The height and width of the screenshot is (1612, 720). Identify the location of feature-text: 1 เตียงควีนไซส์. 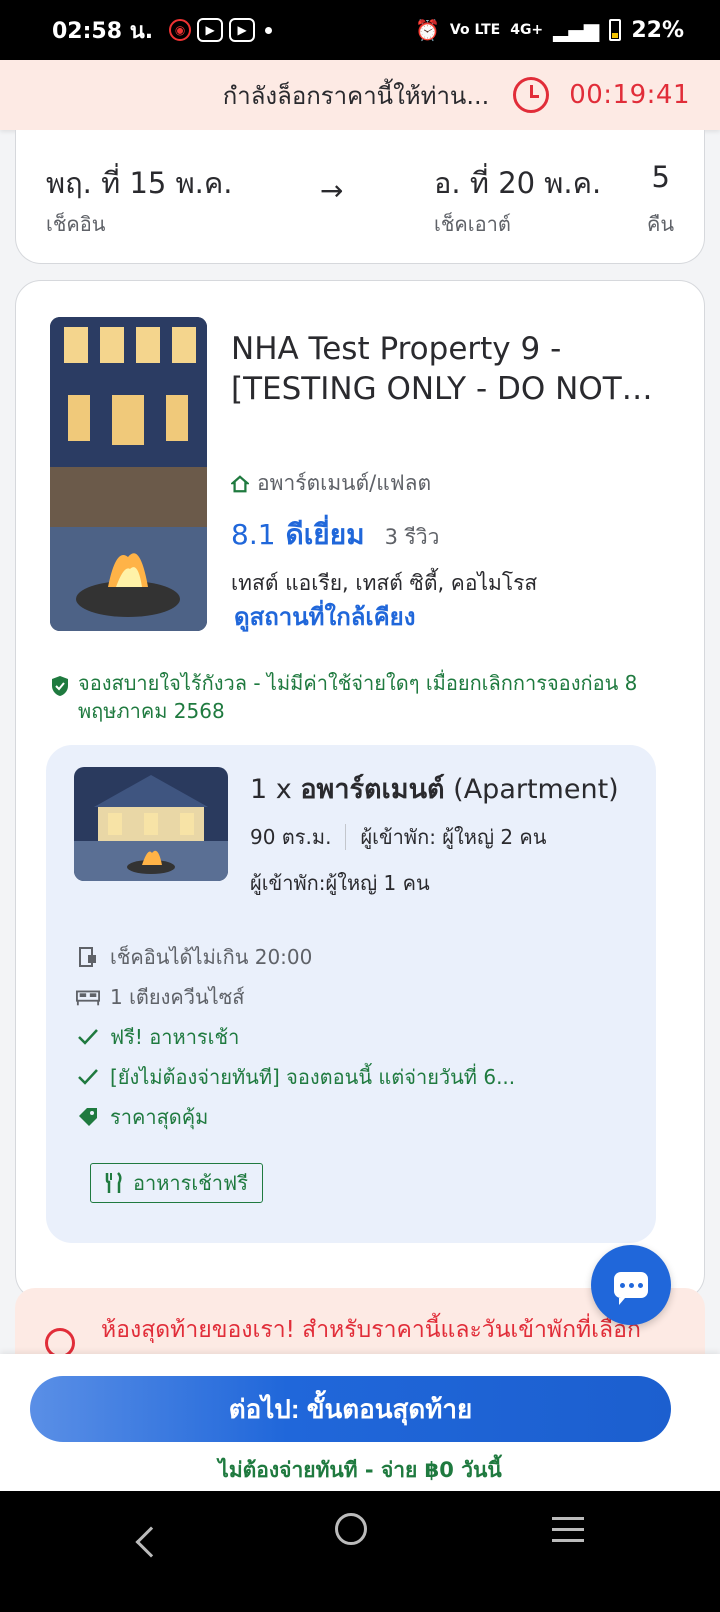
(177, 997).